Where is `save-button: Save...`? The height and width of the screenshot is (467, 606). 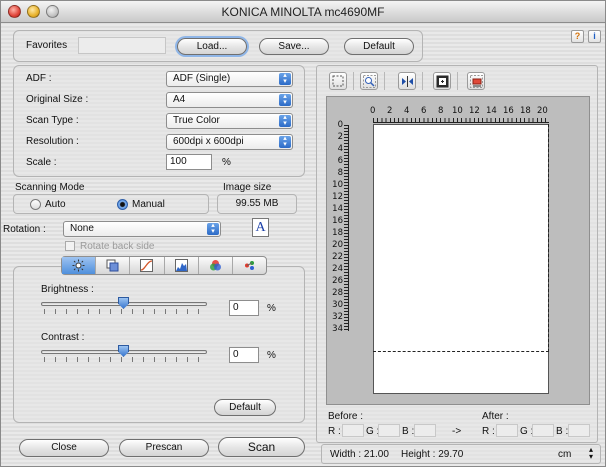 save-button: Save... is located at coordinates (294, 46).